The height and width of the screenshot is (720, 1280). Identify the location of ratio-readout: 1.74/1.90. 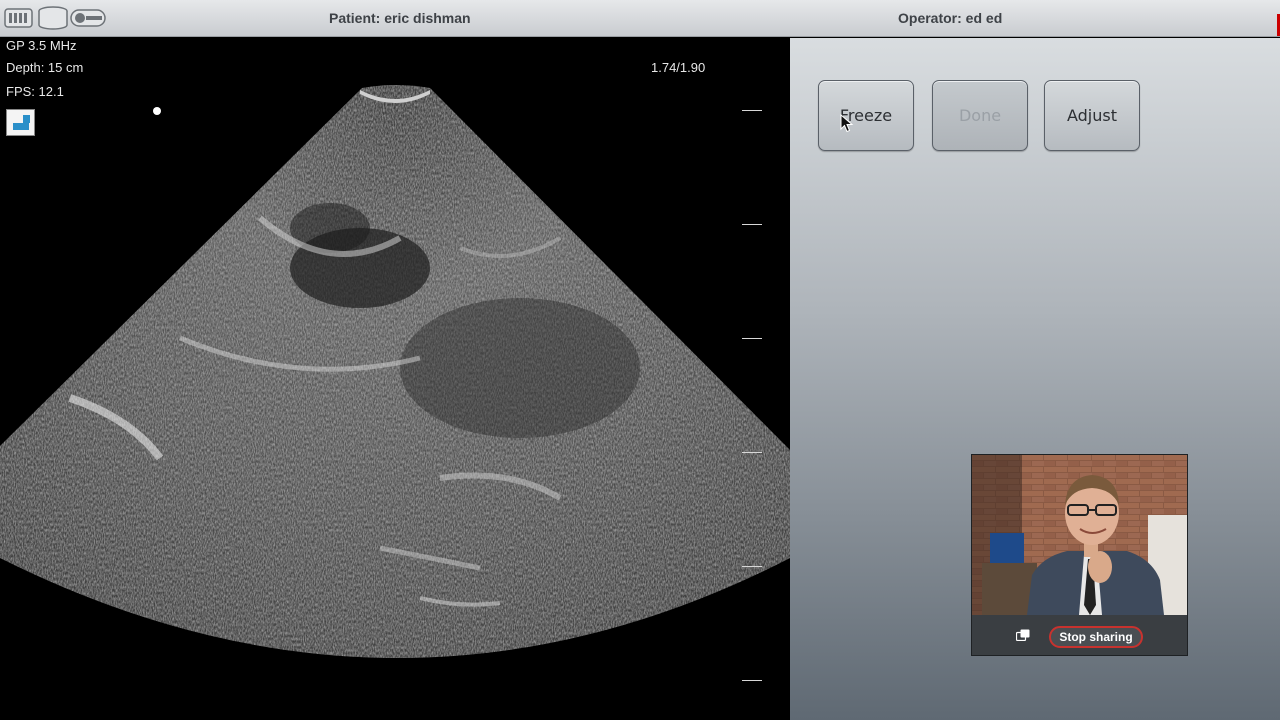
(678, 67).